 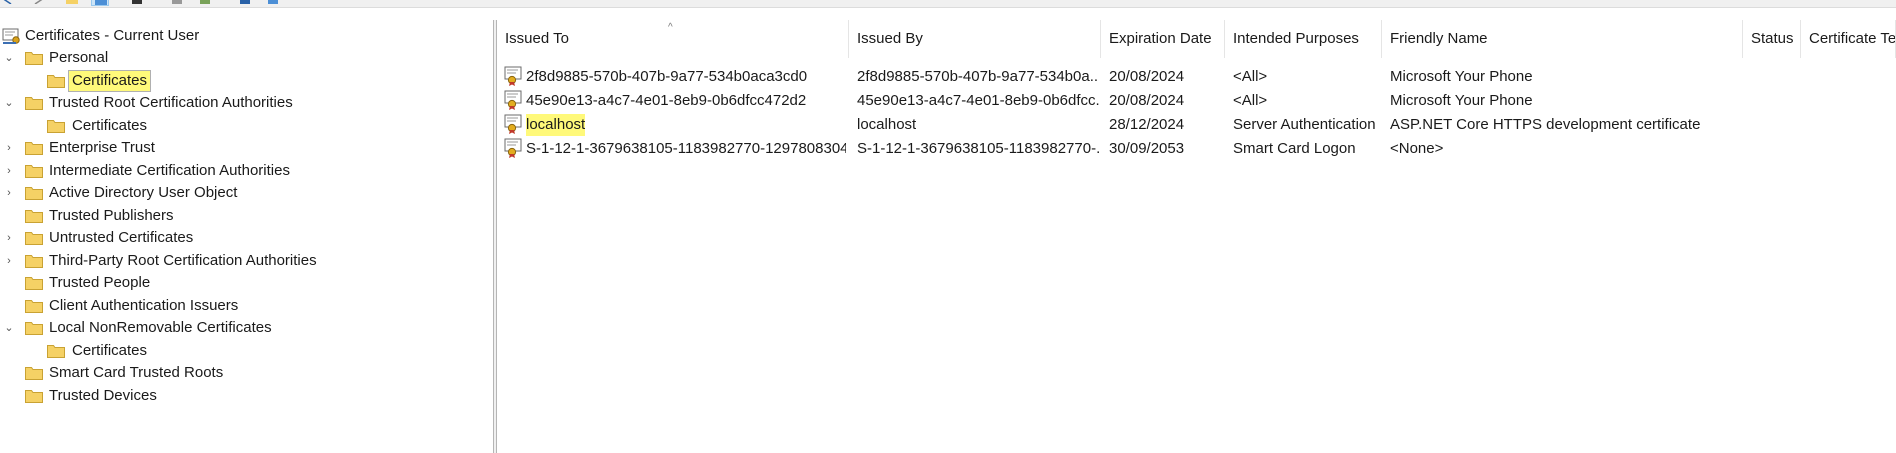 I want to click on tree-item-label: Trusted Publishers, so click(x=111, y=215).